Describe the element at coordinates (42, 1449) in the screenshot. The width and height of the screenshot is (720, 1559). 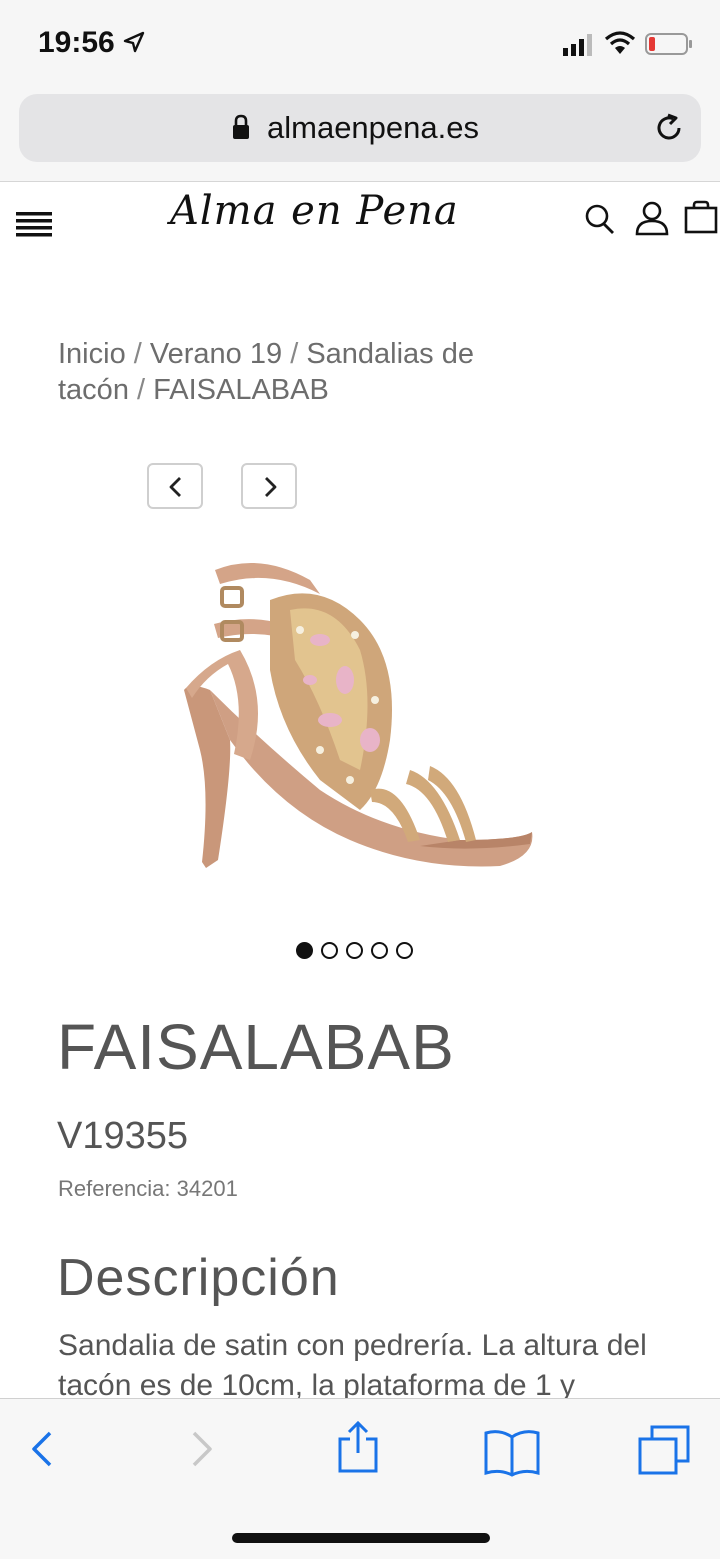
I see `back-icon` at that location.